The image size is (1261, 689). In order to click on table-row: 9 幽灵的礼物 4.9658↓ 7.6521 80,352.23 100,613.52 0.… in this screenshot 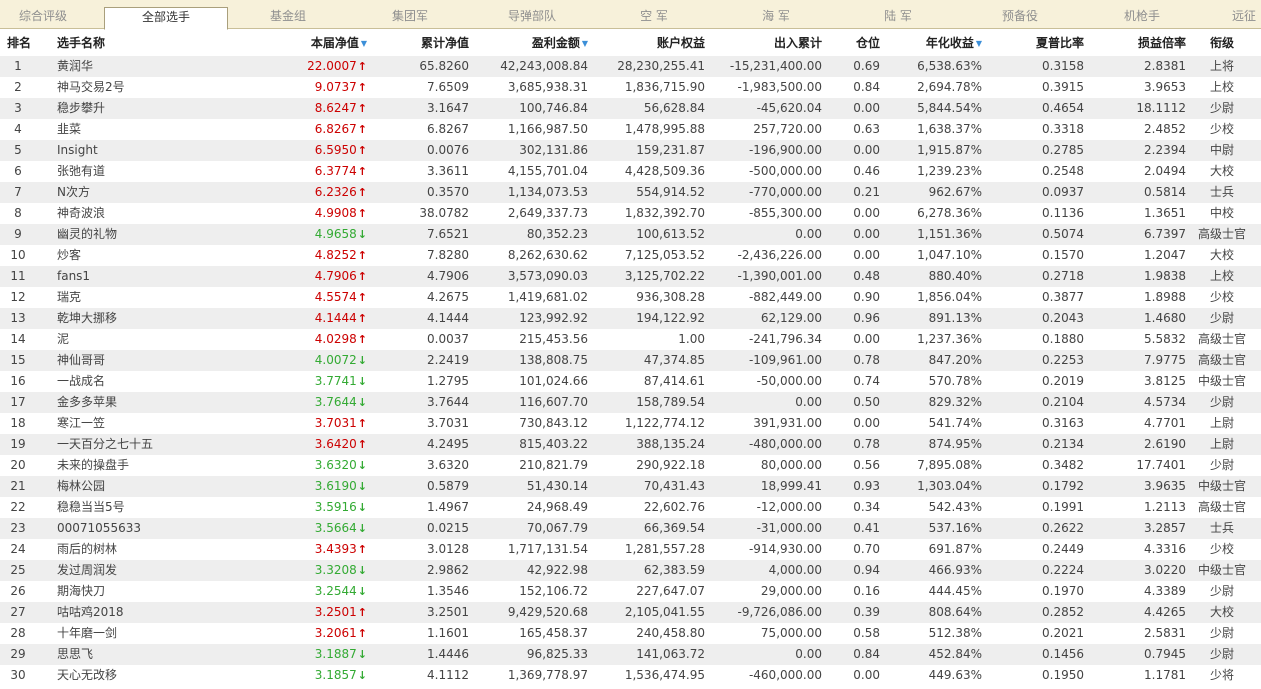, I will do `click(630, 234)`.